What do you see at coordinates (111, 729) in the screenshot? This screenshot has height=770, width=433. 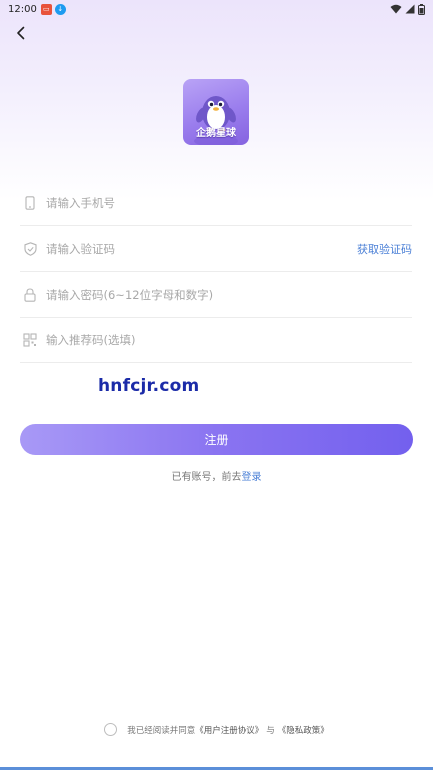 I see `agreement-checkbox` at bounding box center [111, 729].